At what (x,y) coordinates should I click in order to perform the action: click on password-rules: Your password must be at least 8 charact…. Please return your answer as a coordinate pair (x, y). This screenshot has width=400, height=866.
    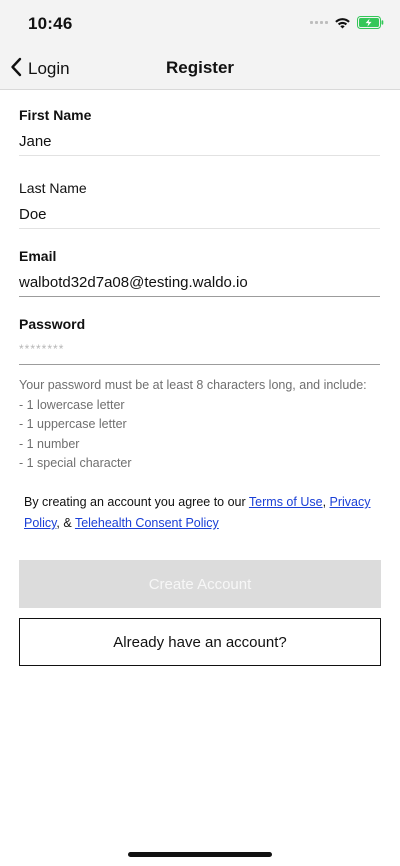
    Looking at the image, I should click on (199, 425).